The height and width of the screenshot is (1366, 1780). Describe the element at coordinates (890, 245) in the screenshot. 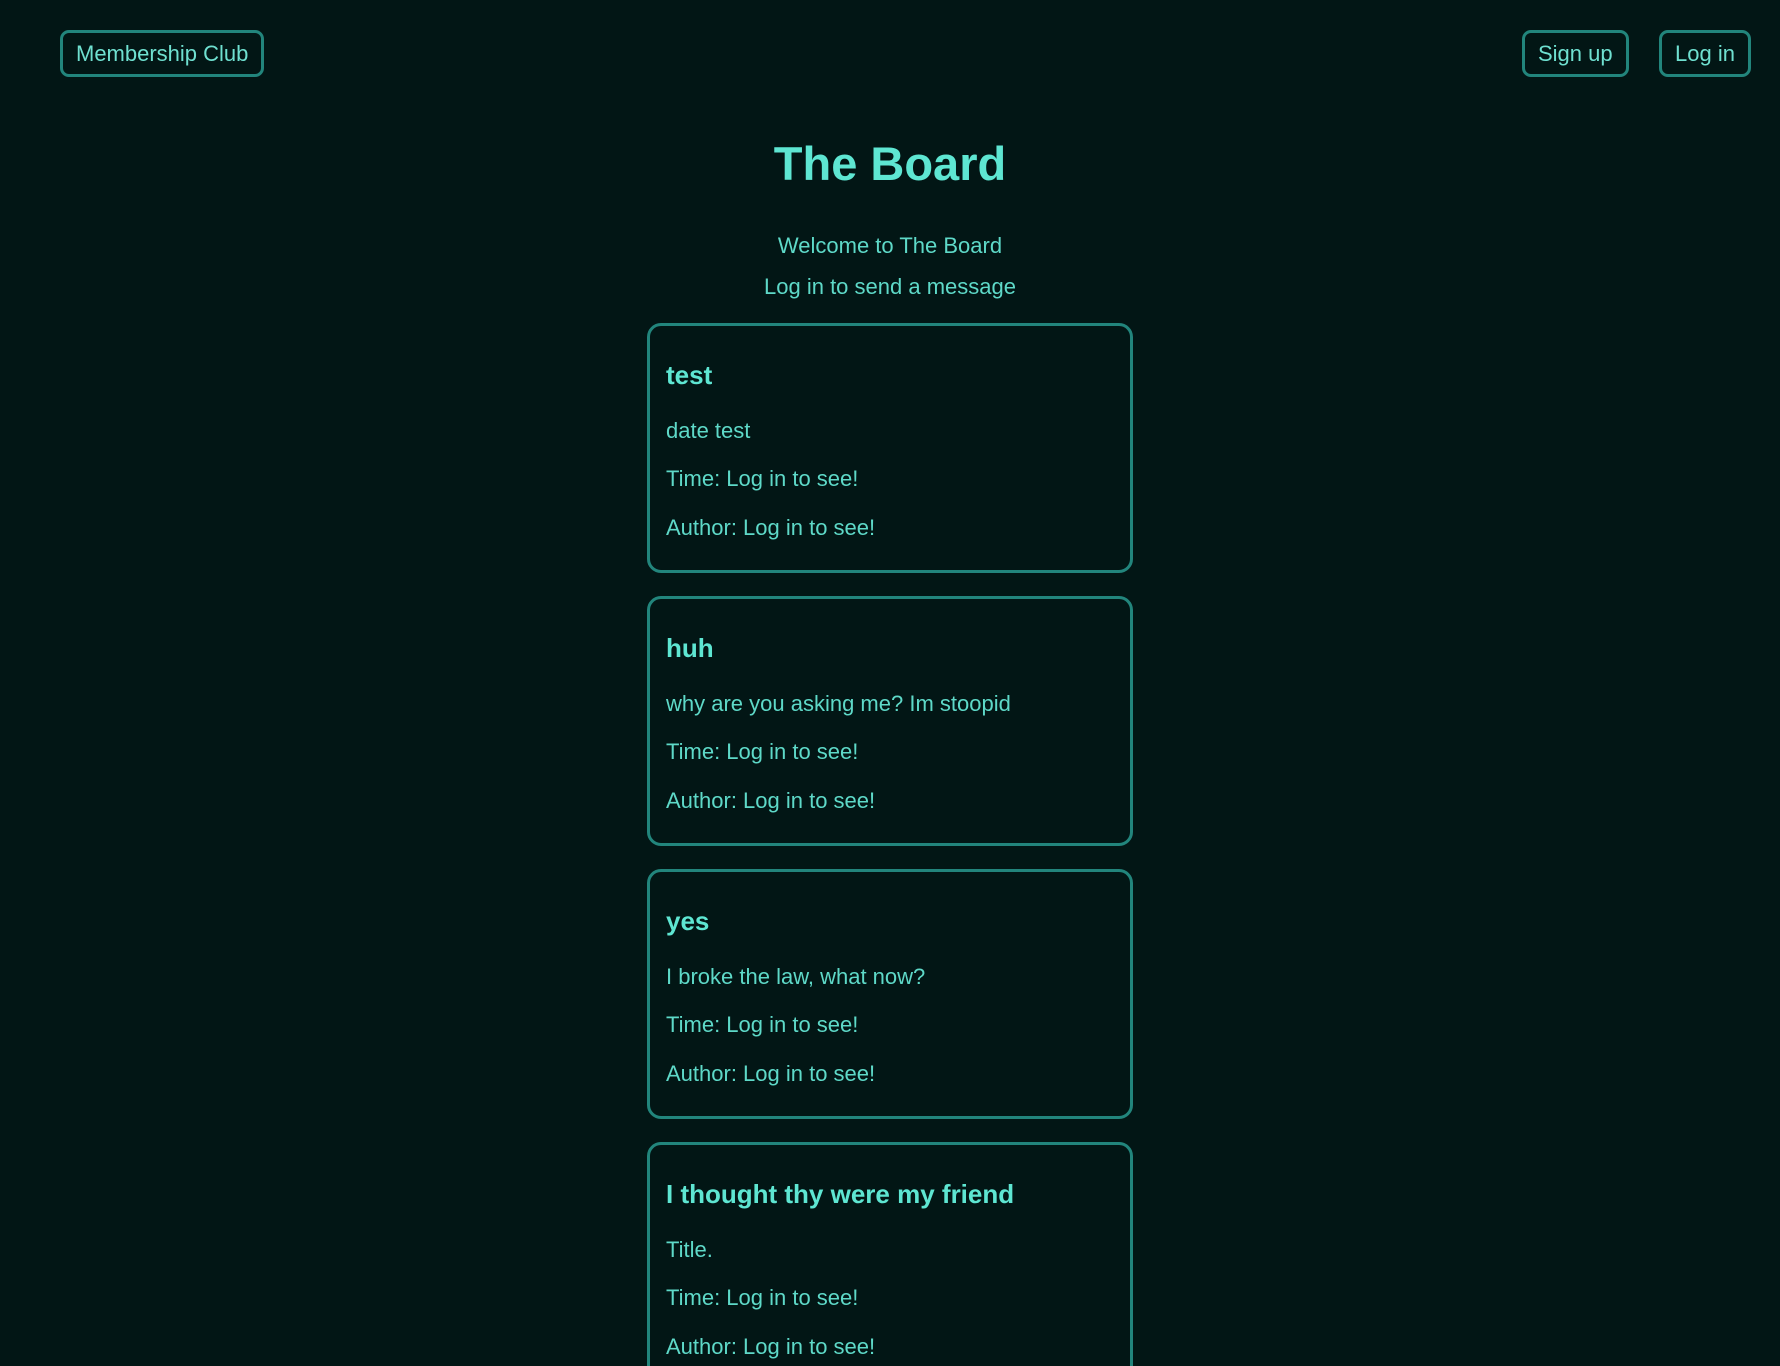

I see `welcome-text: Welcome to The Board` at that location.